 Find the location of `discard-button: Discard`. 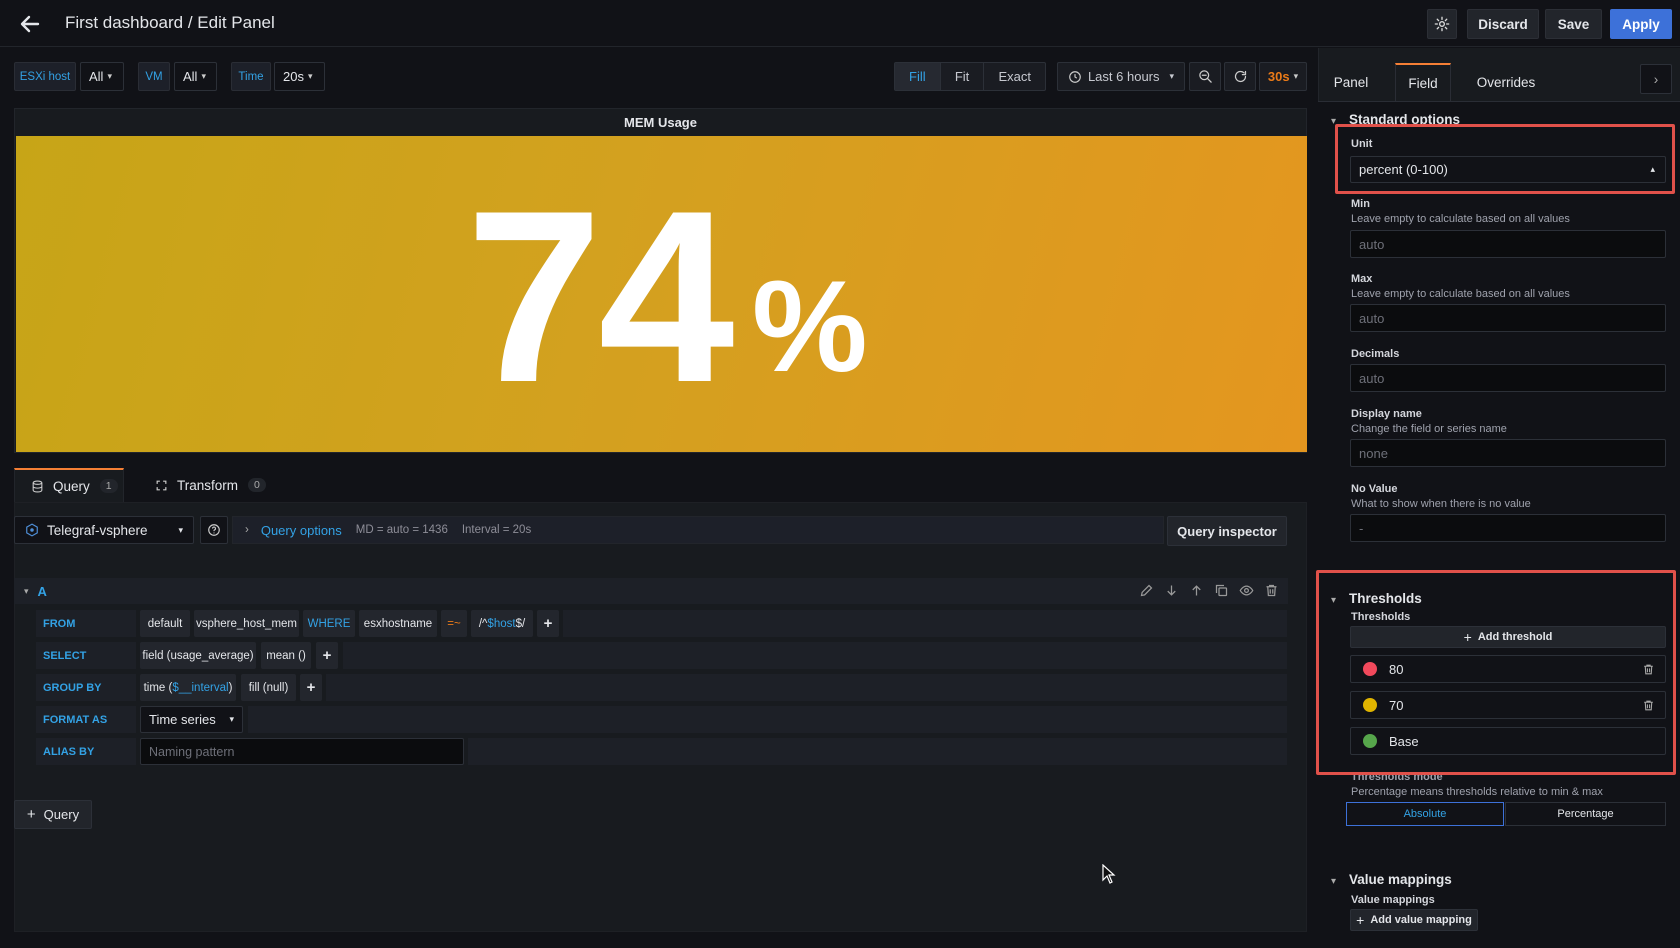

discard-button: Discard is located at coordinates (1503, 24).